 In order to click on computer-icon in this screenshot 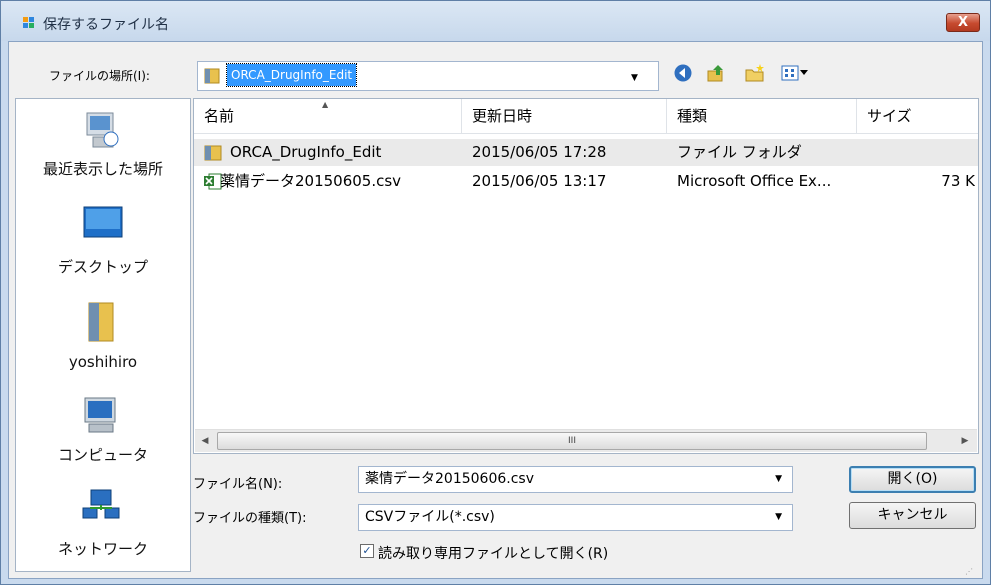, I will do `click(100, 415)`.